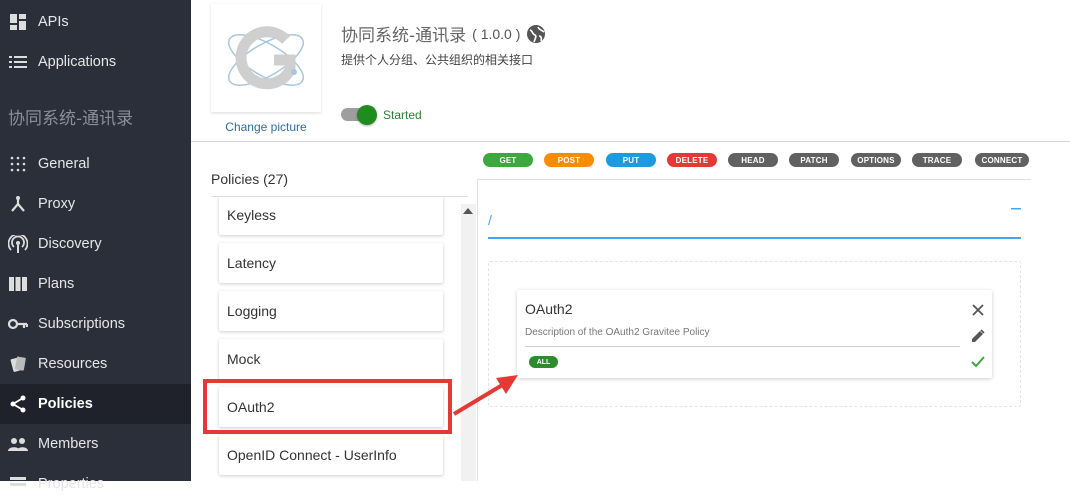 The height and width of the screenshot is (504, 1070). Describe the element at coordinates (367, 115) in the screenshot. I see `toggle-knob` at that location.